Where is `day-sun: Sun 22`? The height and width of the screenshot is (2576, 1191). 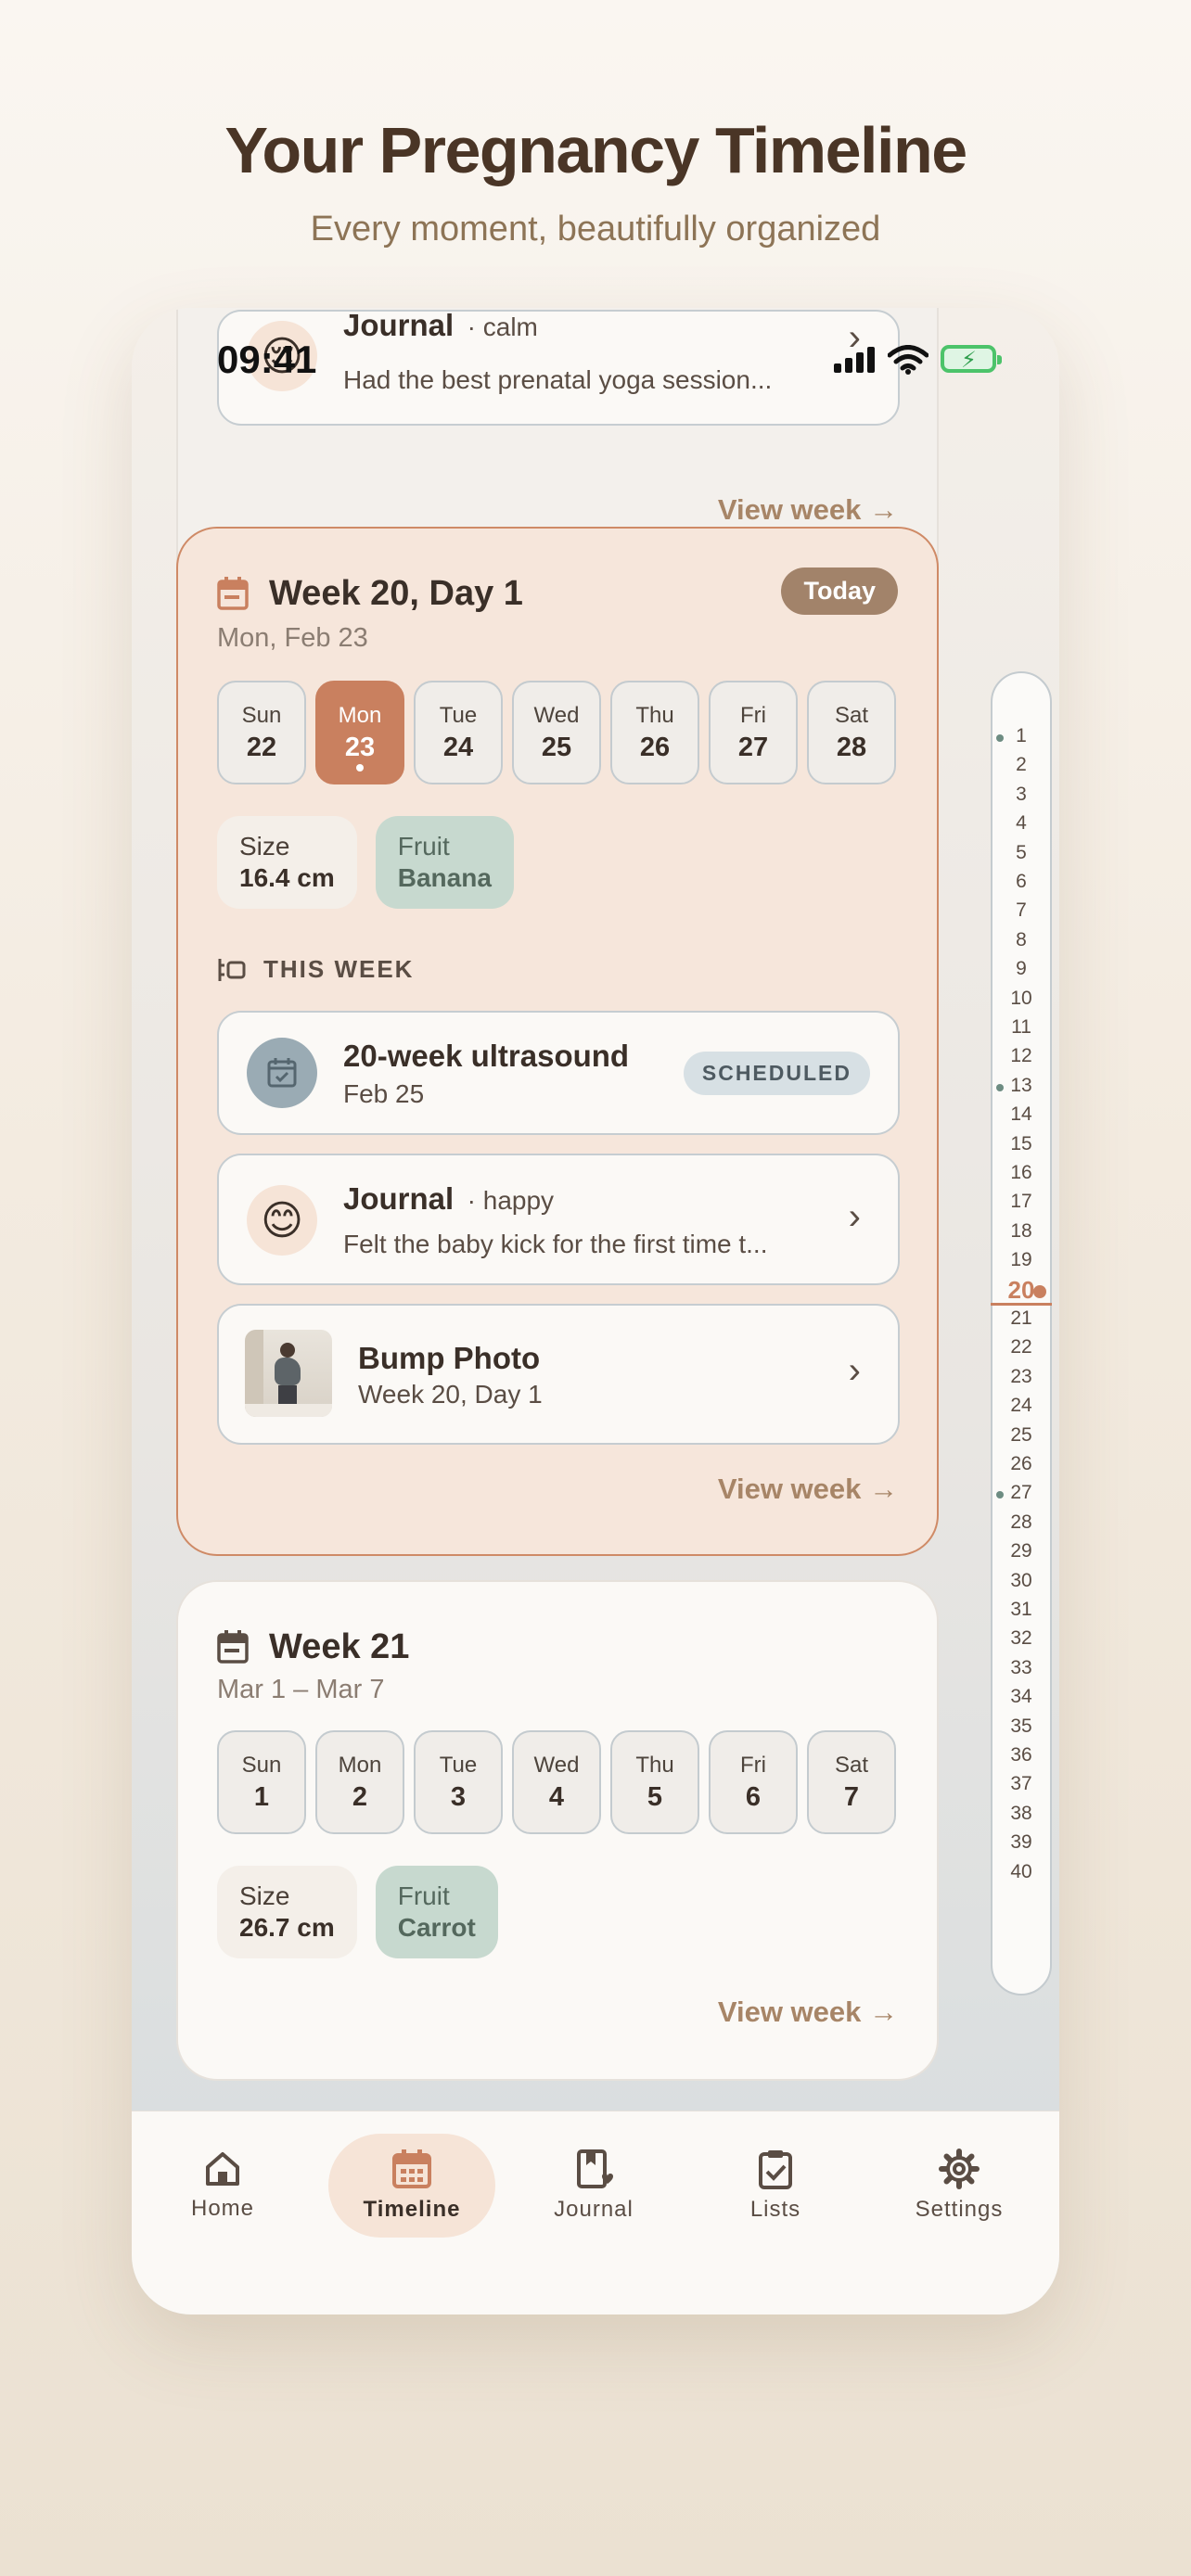
day-sun: Sun 22 is located at coordinates (261, 732).